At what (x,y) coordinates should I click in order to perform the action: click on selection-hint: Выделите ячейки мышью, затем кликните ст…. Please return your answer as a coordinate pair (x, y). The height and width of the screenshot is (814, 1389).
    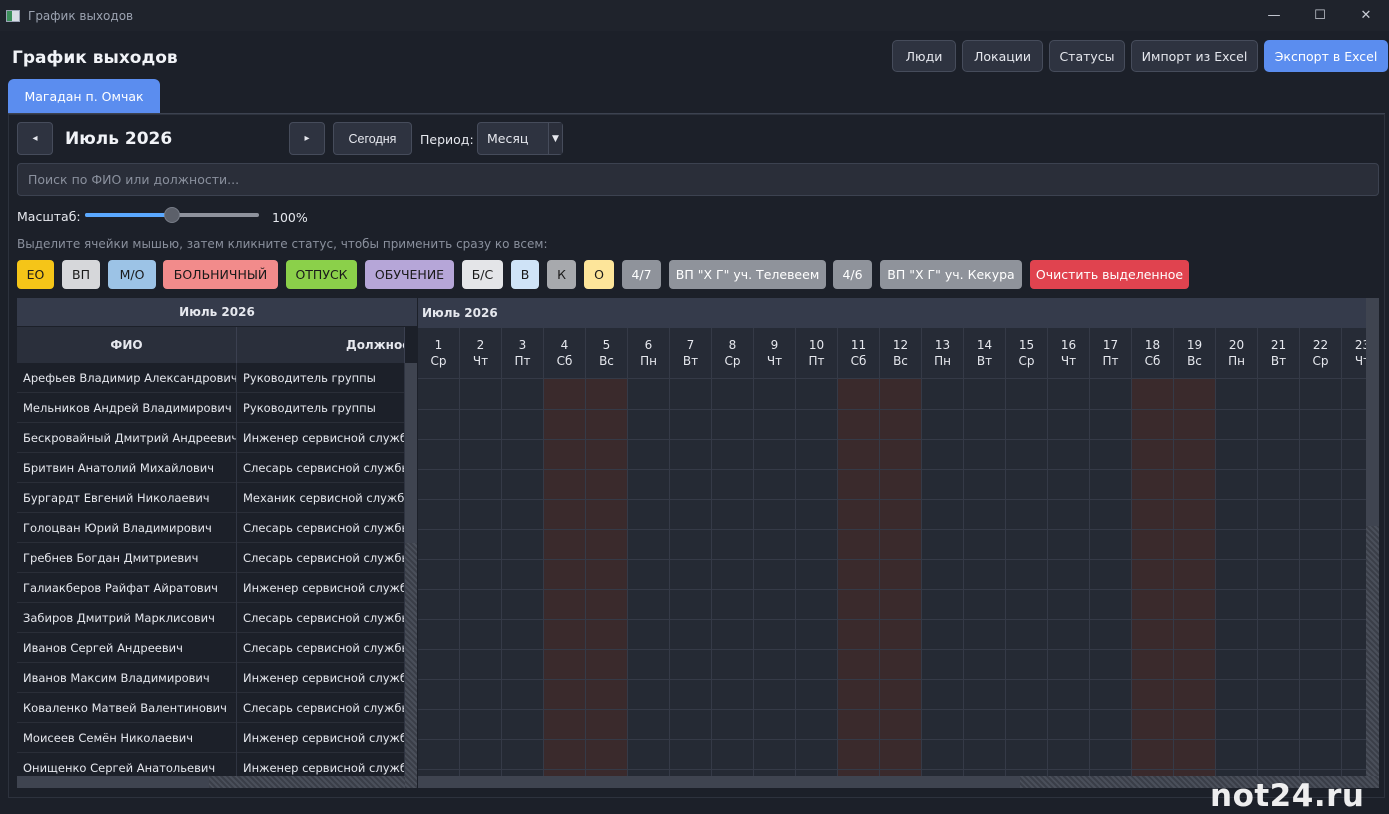
    Looking at the image, I should click on (282, 244).